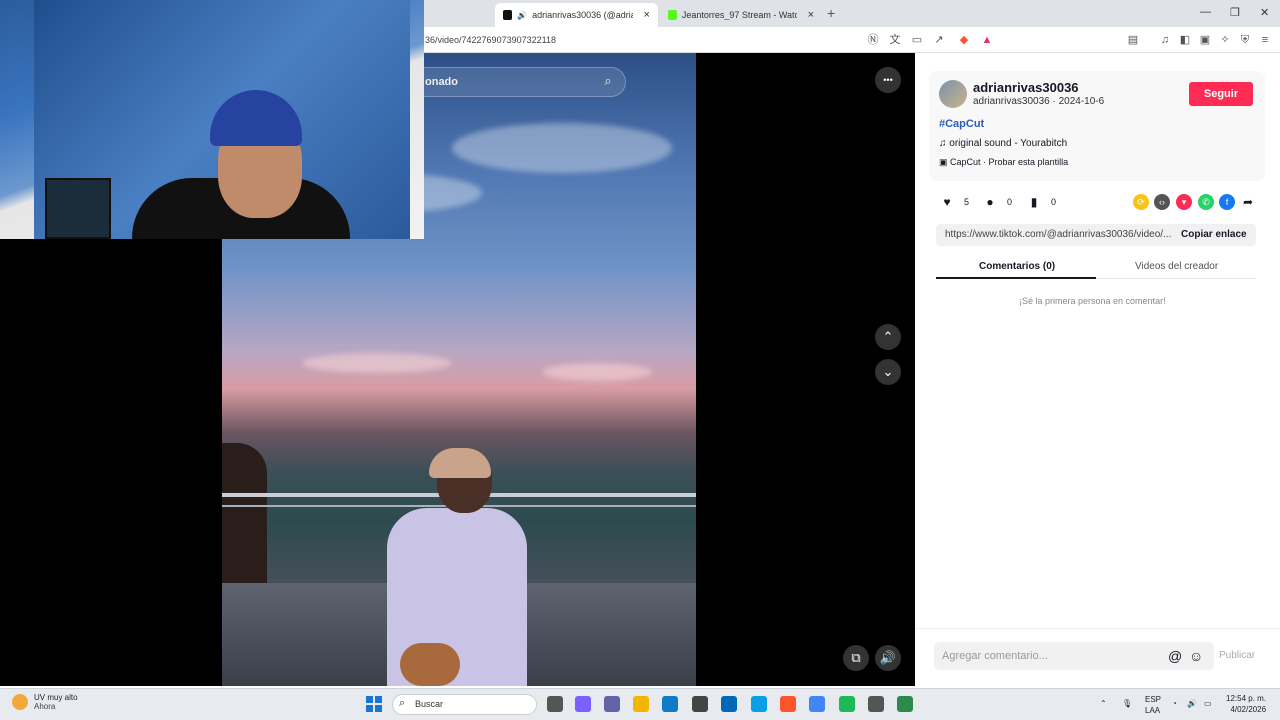 The height and width of the screenshot is (720, 1280). Describe the element at coordinates (1174, 703) in the screenshot. I see `wifi-icon: ◔` at that location.